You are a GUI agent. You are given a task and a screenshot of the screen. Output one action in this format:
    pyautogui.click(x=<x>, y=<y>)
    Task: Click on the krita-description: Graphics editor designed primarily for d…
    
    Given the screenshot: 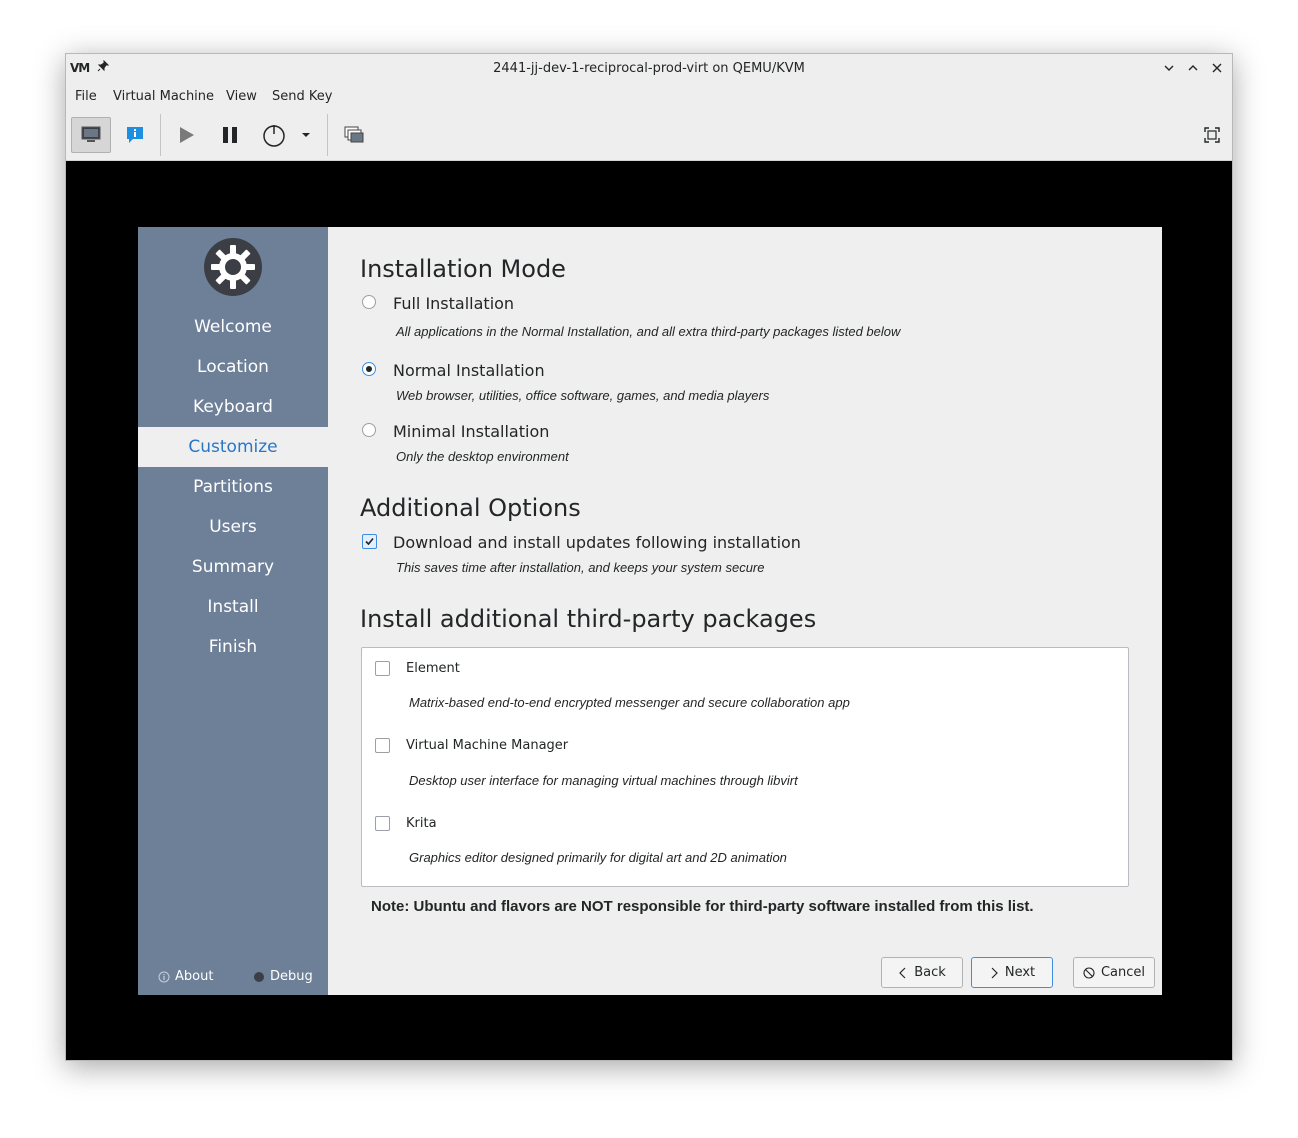 What is the action you would take?
    pyautogui.click(x=598, y=857)
    